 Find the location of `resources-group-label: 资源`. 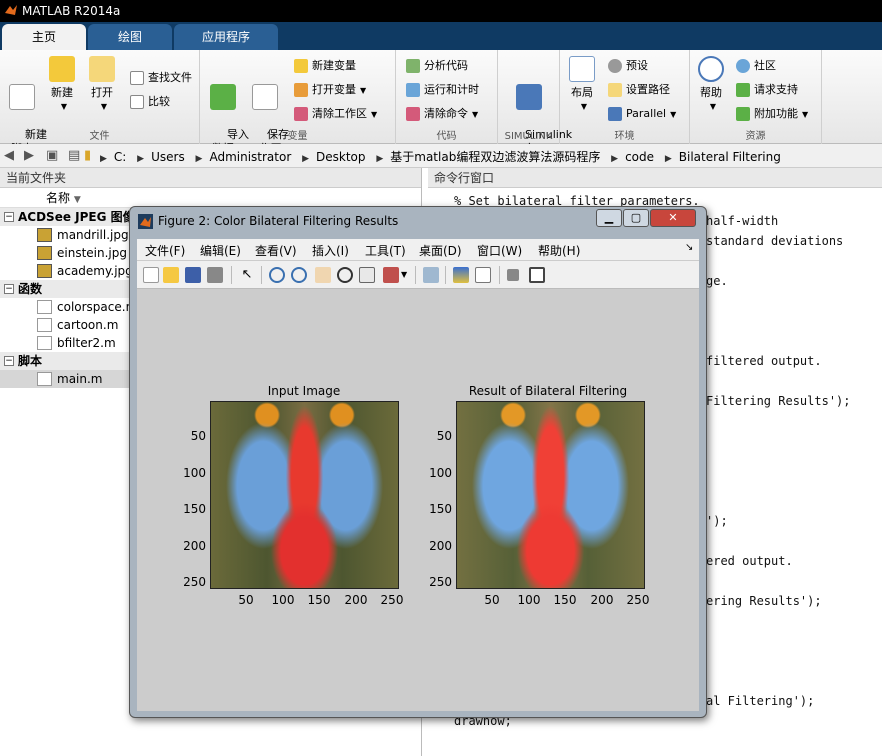

resources-group-label: 资源 is located at coordinates (755, 136).